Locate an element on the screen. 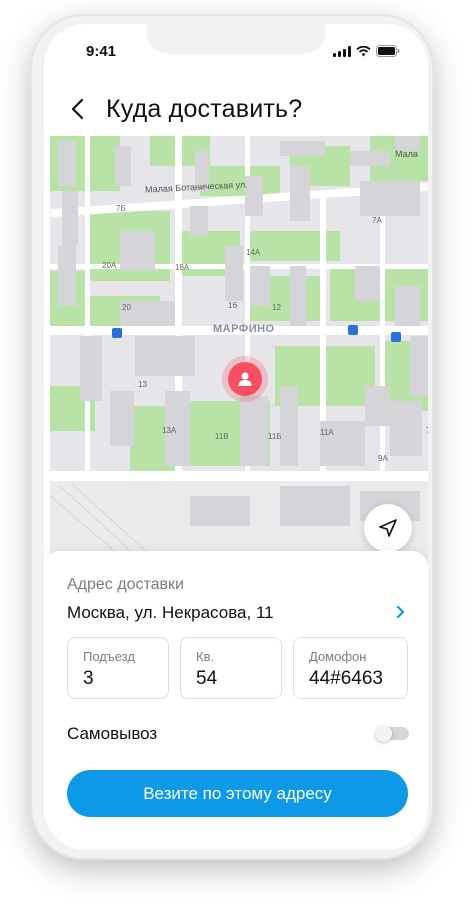  header: Куда доставить? is located at coordinates (236, 109).